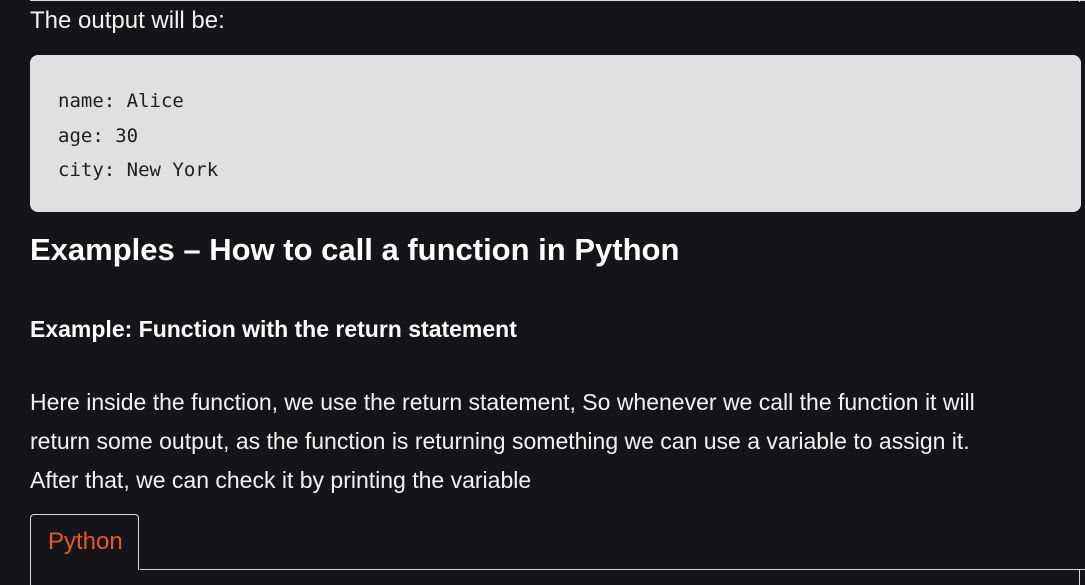  Describe the element at coordinates (121, 101) in the screenshot. I see `output-line: name: Alice` at that location.